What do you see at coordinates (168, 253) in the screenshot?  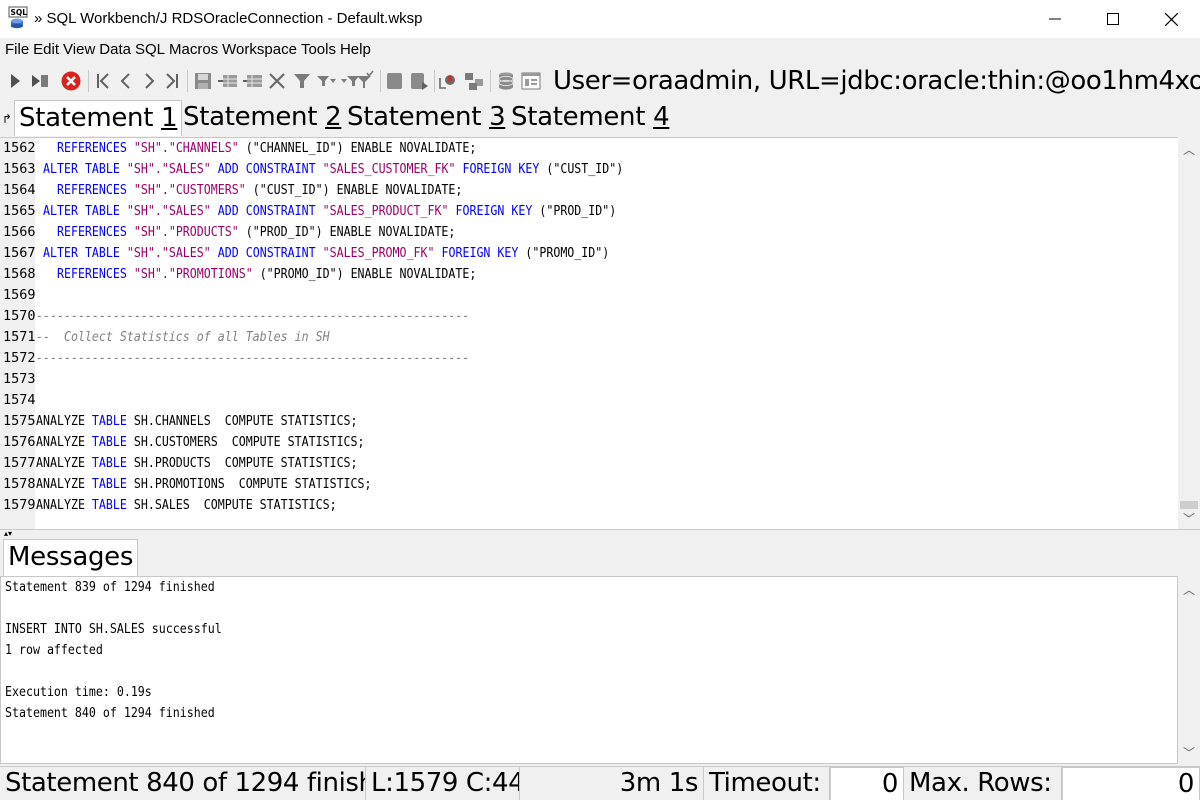 I see `sql-identifier: "SH"."SALES"` at bounding box center [168, 253].